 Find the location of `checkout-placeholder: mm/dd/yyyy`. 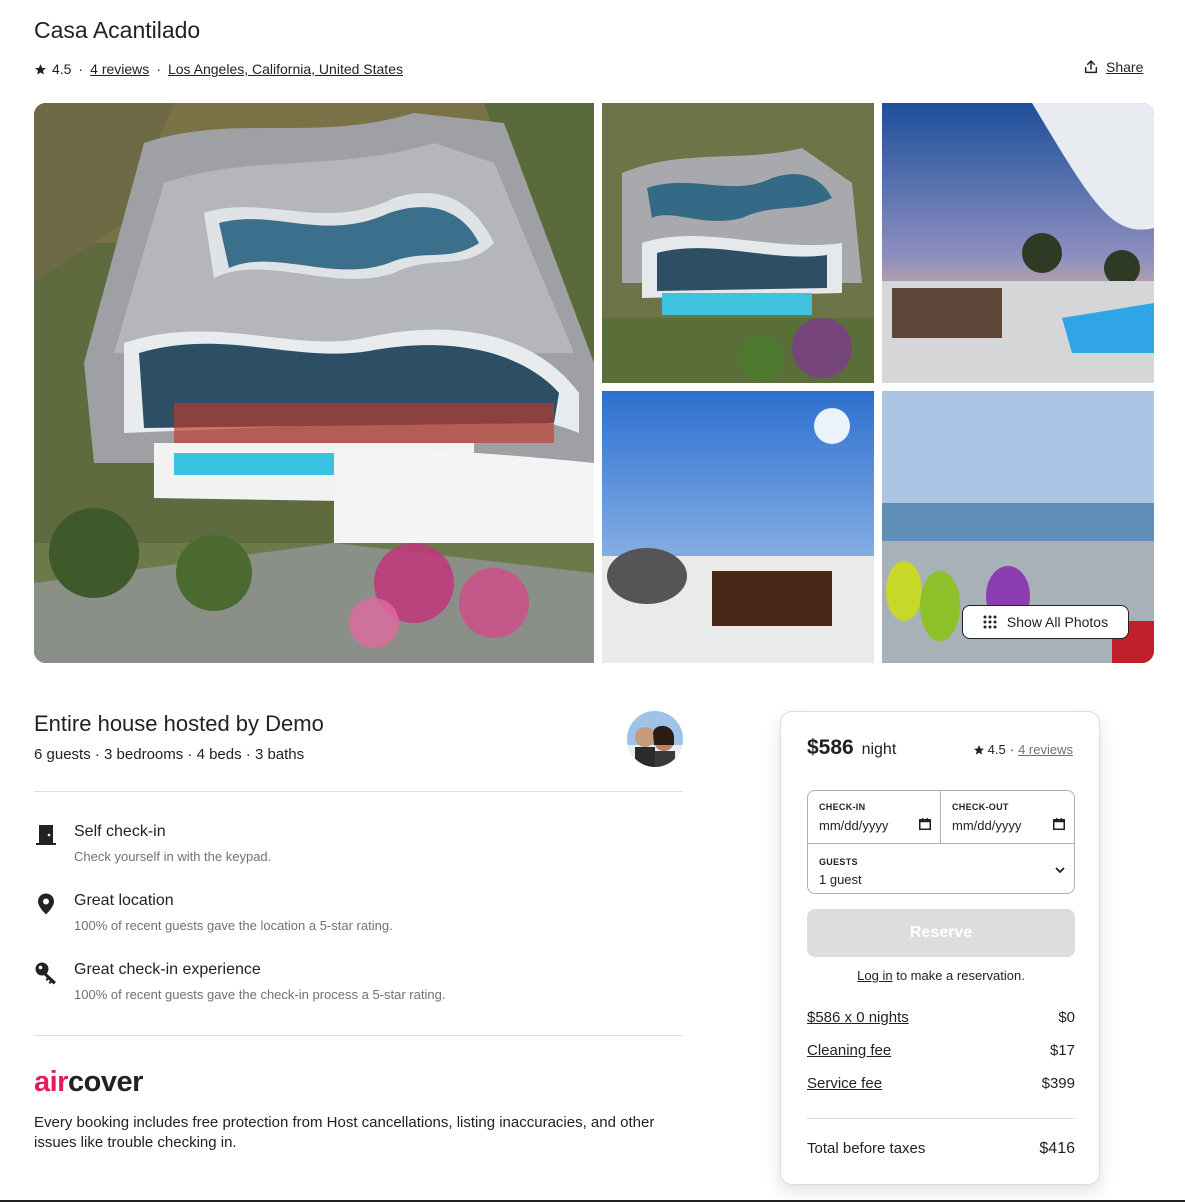

checkout-placeholder: mm/dd/yyyy is located at coordinates (987, 825).